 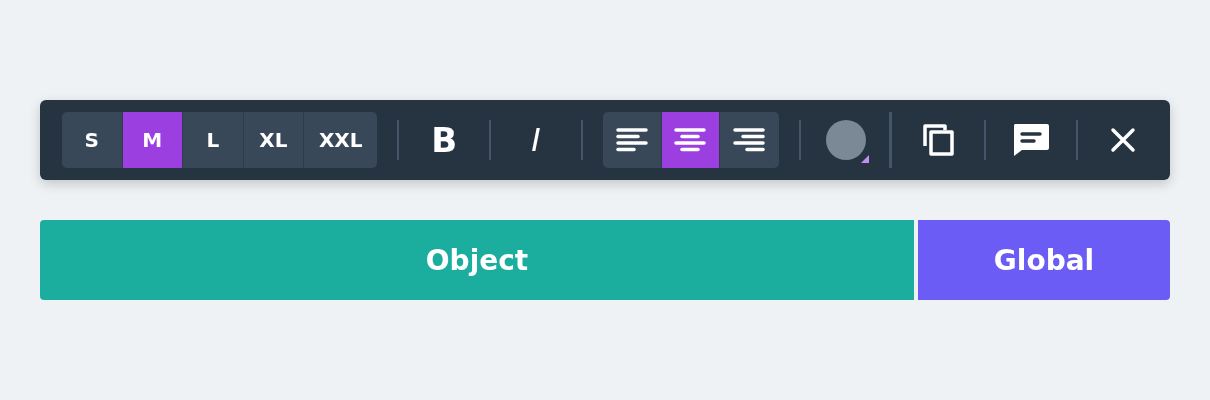 I want to click on size-button: S, so click(x=92, y=140).